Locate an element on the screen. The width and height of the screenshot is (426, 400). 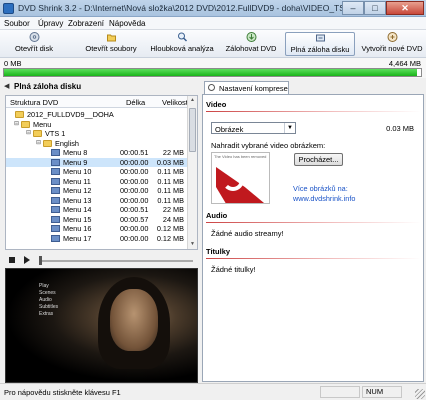
video-divider is located at coordinates (313, 111).